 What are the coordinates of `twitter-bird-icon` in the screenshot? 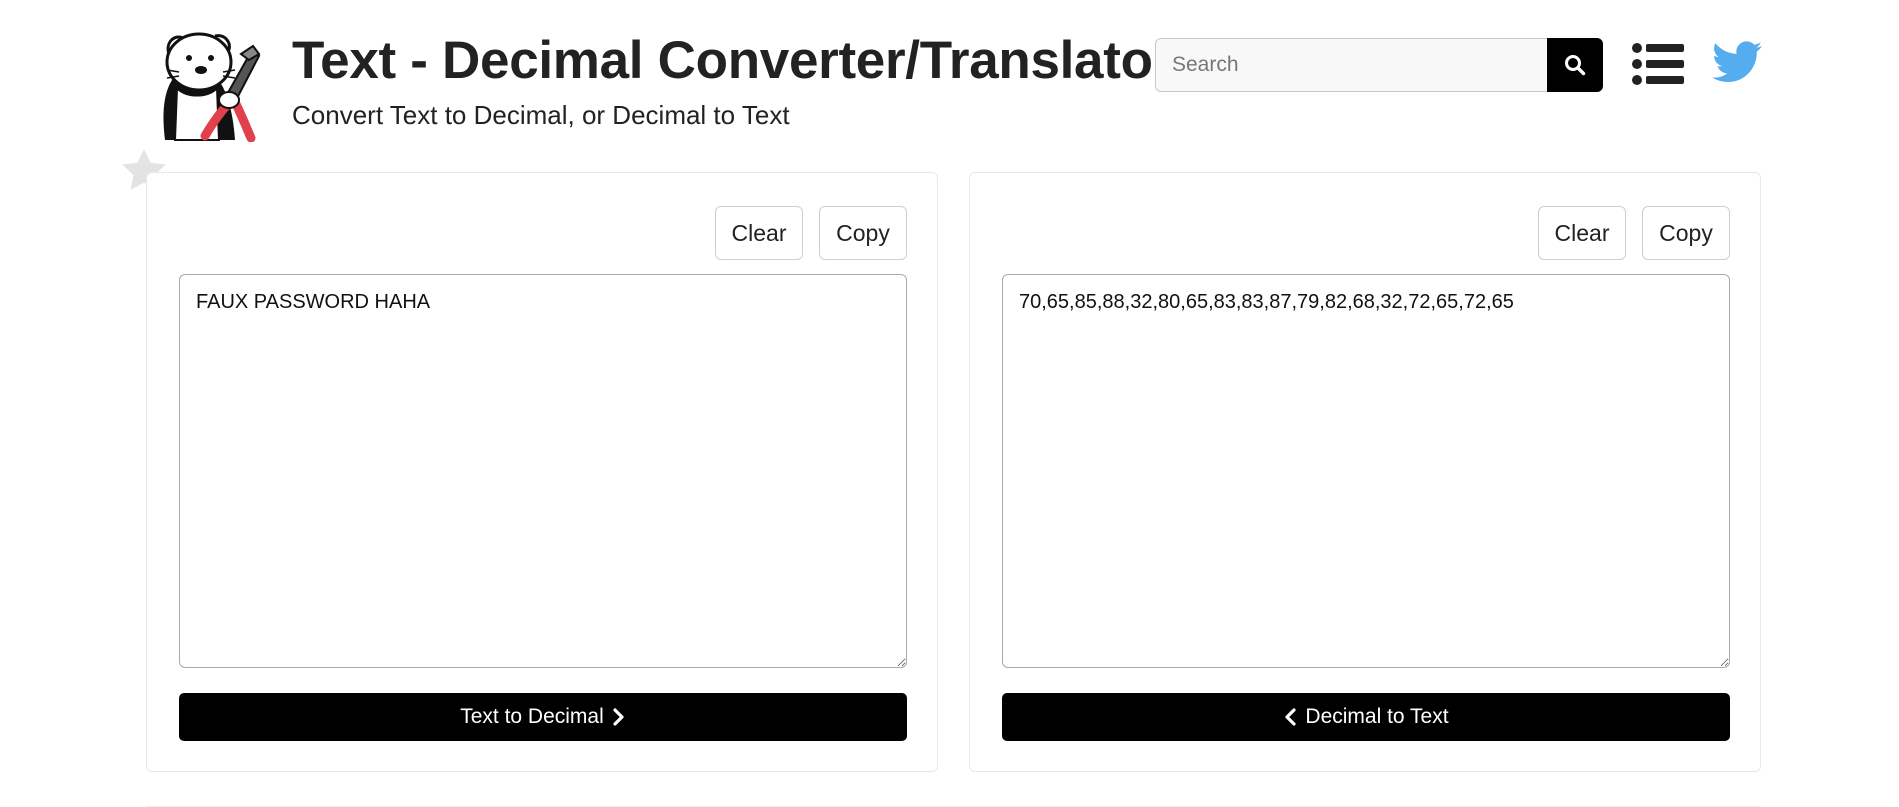 It's located at (1737, 61).